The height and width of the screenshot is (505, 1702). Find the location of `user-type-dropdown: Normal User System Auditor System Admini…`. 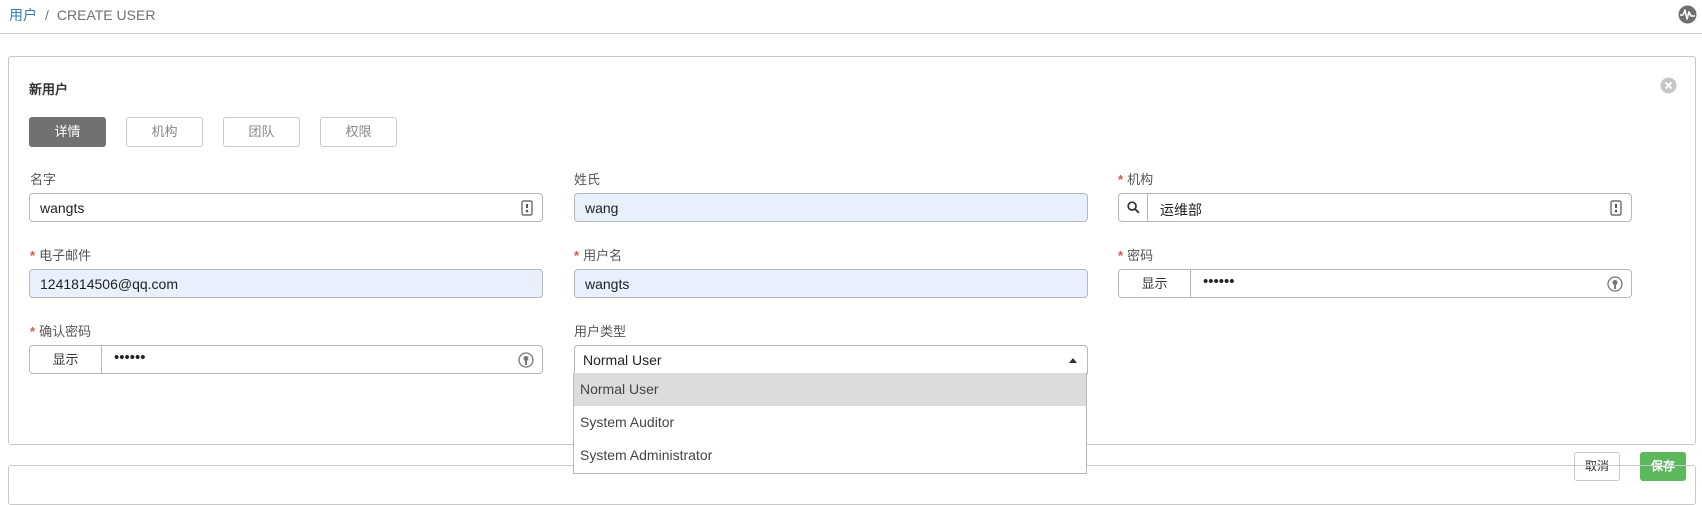

user-type-dropdown: Normal User System Auditor System Admini… is located at coordinates (830, 423).